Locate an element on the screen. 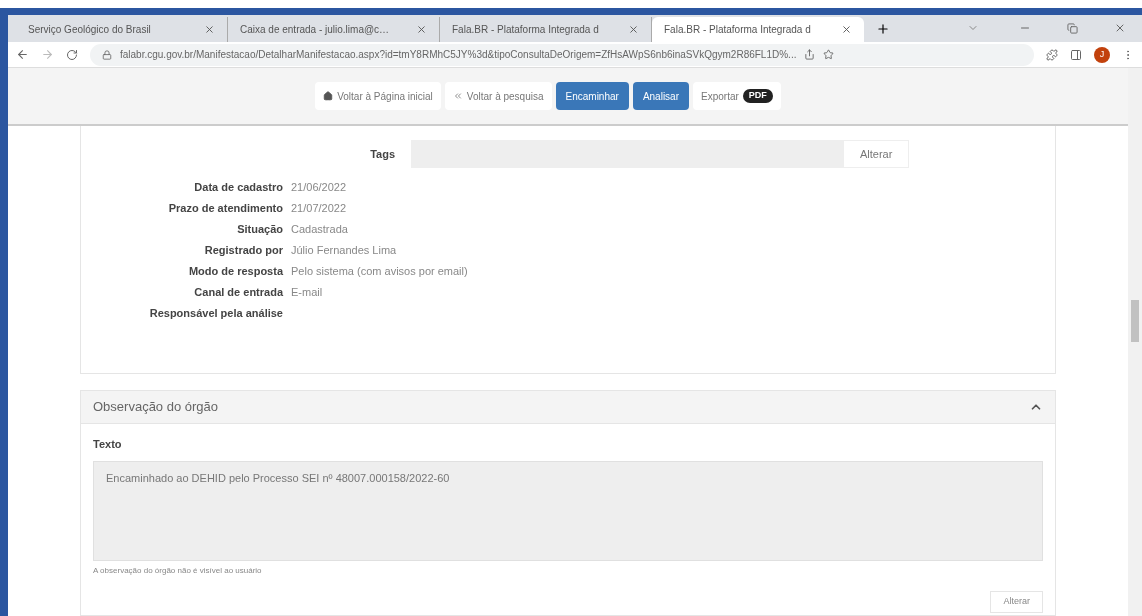 This screenshot has width=1142, height=616. side-panel-icon is located at coordinates (1076, 54).